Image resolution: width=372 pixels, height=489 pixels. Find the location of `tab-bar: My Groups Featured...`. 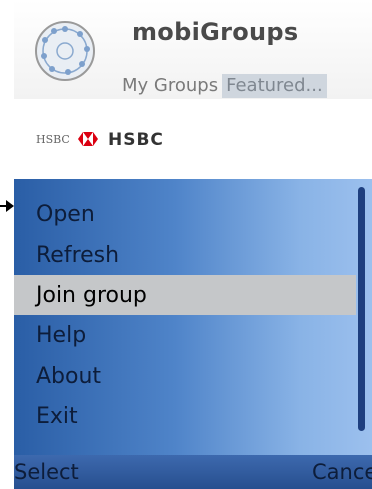

tab-bar: My Groups Featured... is located at coordinates (222, 86).